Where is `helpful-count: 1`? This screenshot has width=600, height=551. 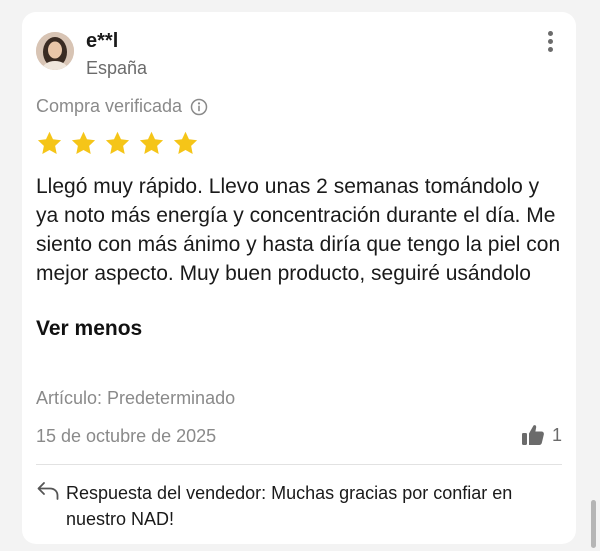
helpful-count: 1 is located at coordinates (556, 434).